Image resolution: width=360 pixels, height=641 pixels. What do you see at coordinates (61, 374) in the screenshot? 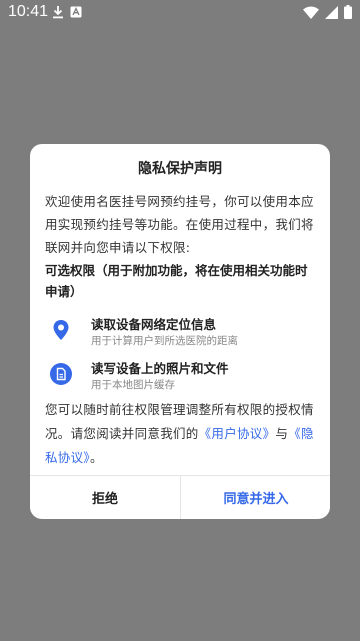
I see `file-icon` at bounding box center [61, 374].